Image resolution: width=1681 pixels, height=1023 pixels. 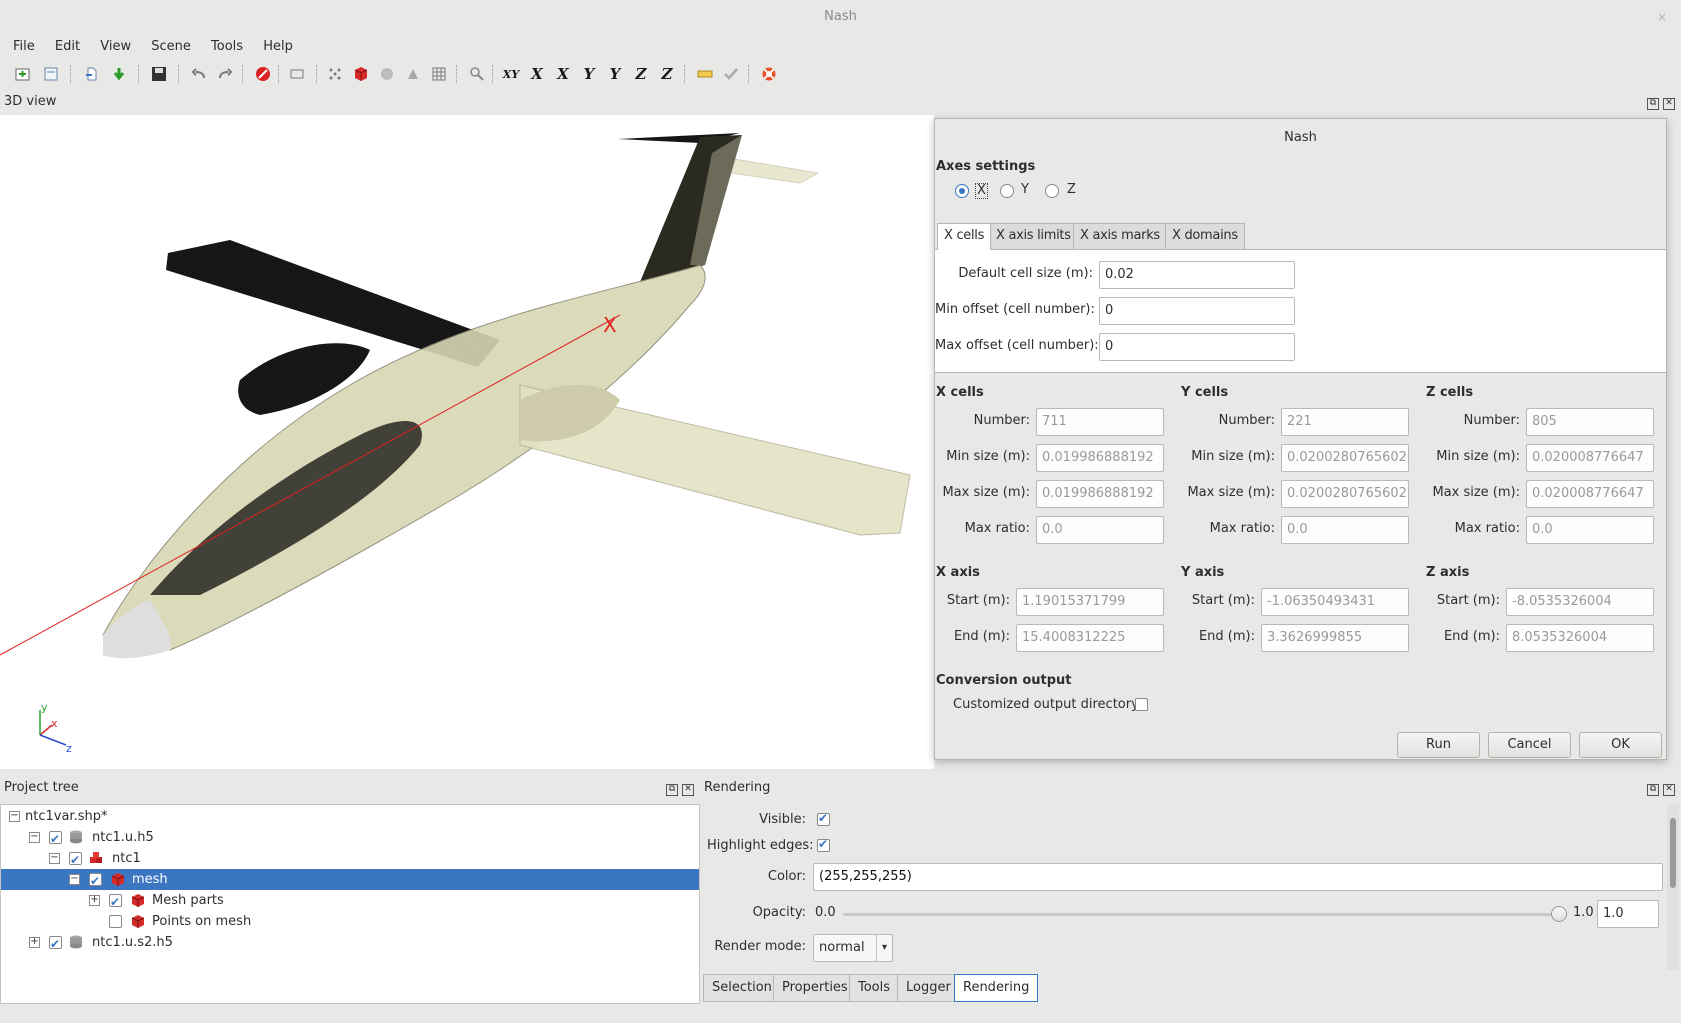 What do you see at coordinates (815, 988) in the screenshot?
I see `tab-properties: Properties` at bounding box center [815, 988].